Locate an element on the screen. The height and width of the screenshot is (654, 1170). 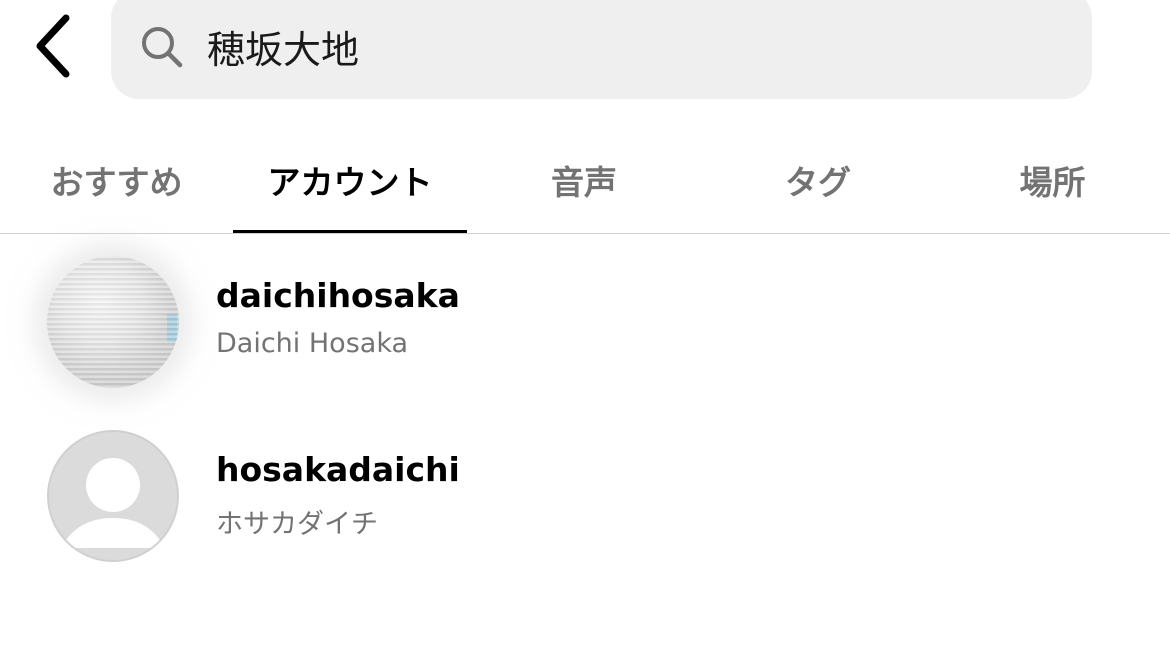
tab-recommended: おすすめ is located at coordinates (116, 180).